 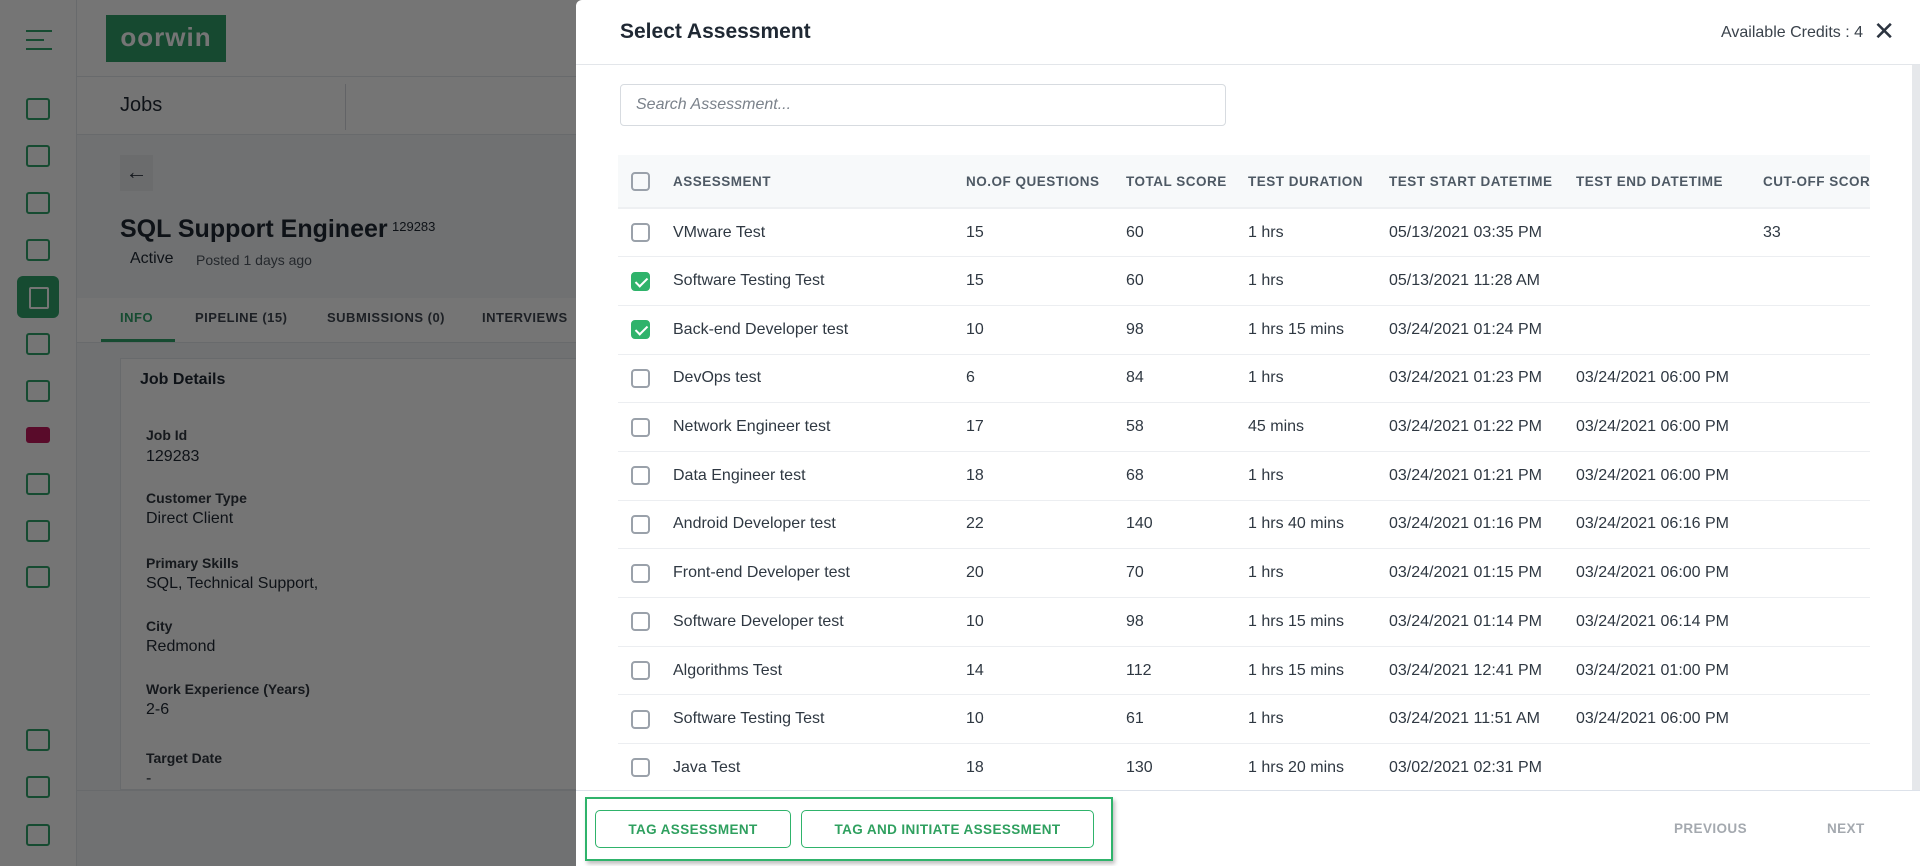 I want to click on calls-icon, so click(x=38, y=203).